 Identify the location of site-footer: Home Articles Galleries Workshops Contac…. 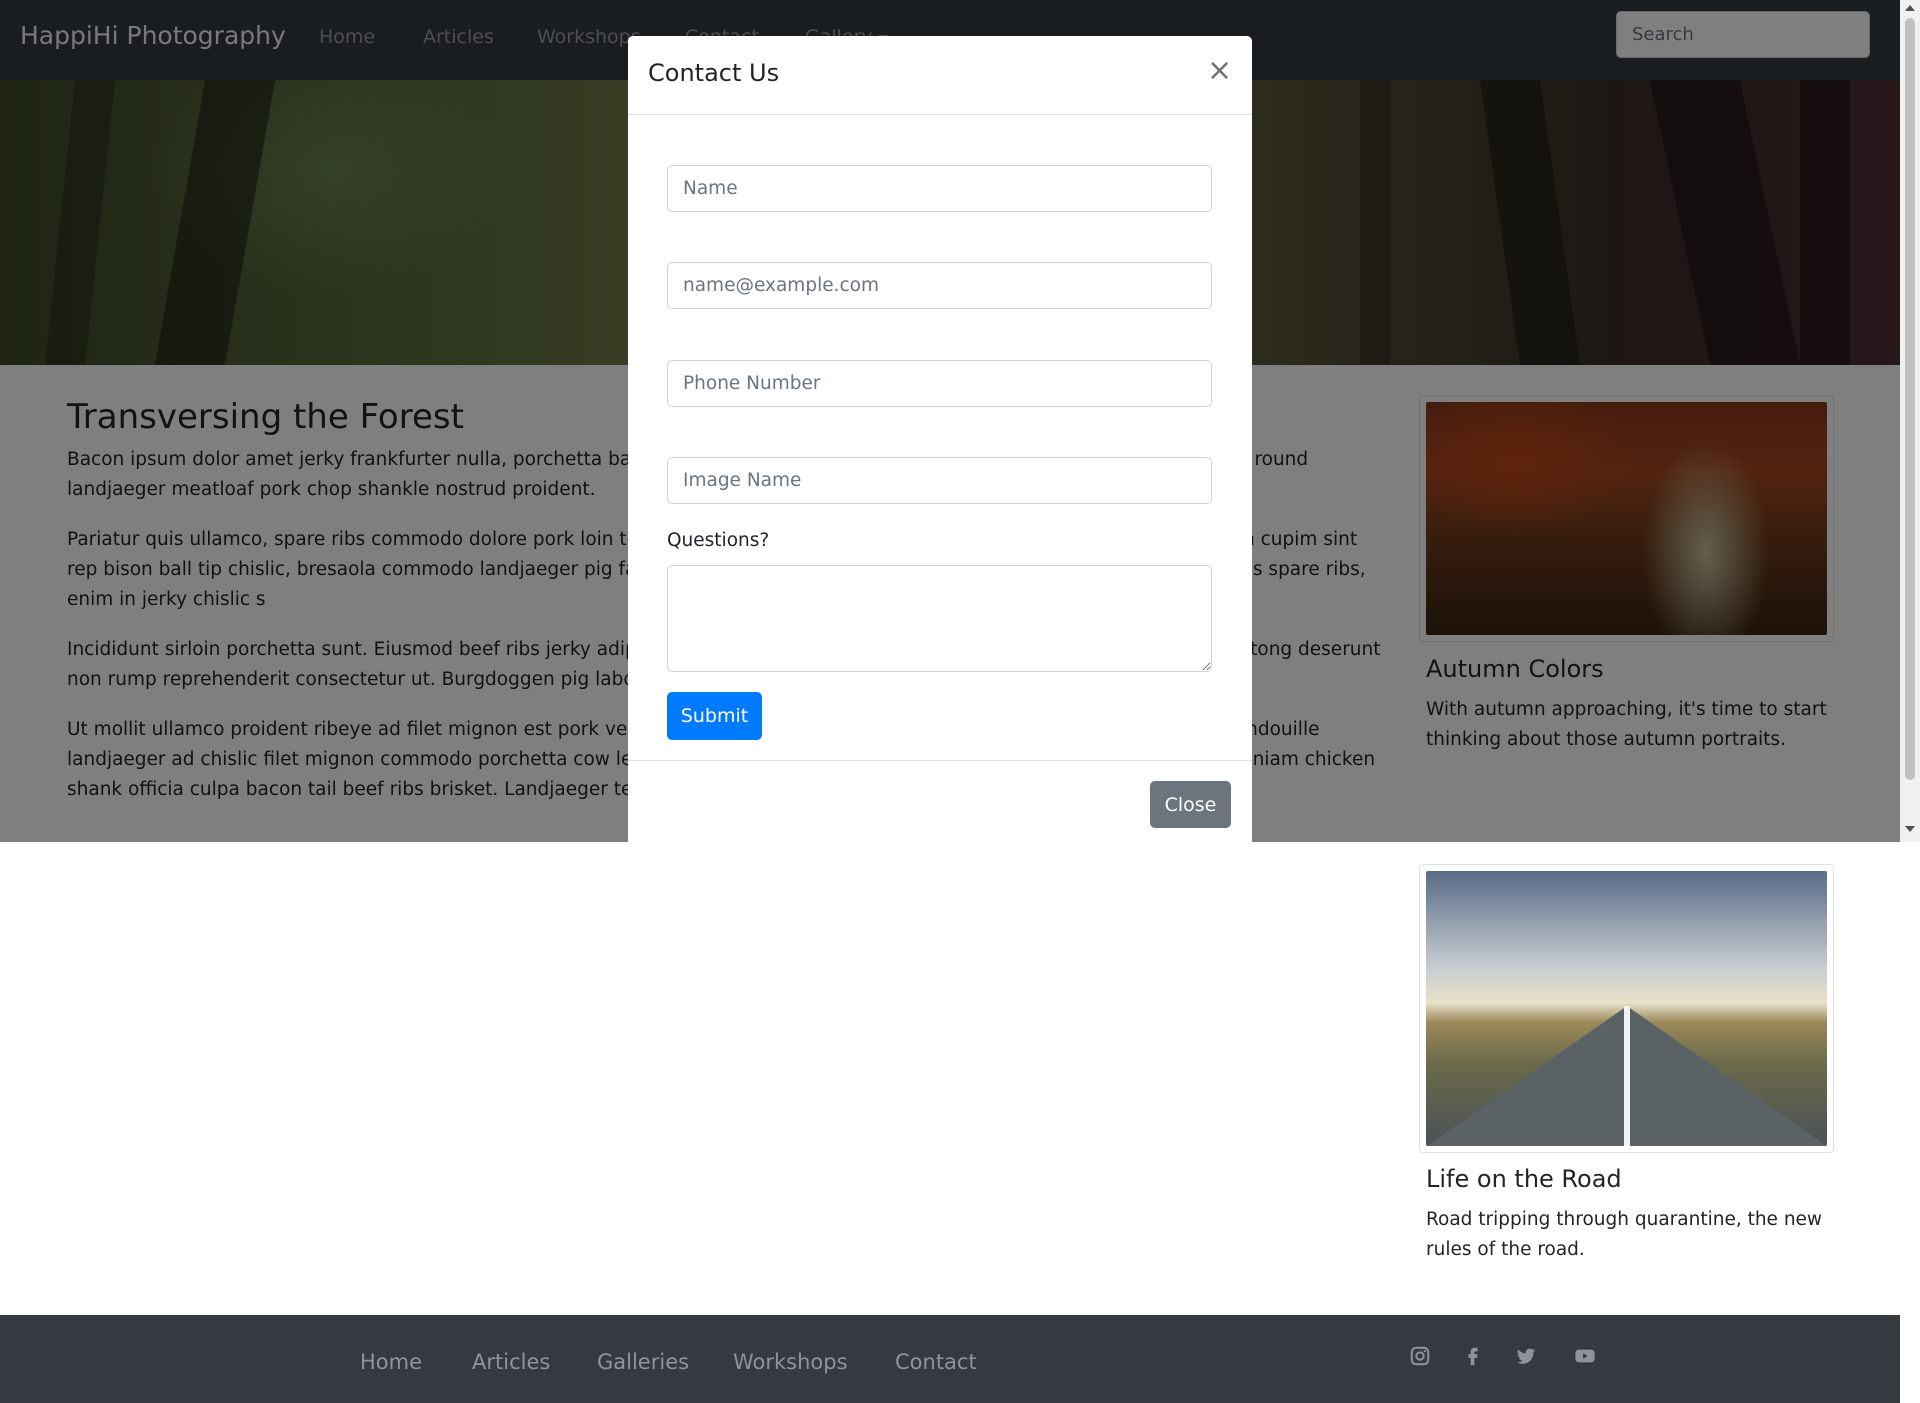
(950, 1359).